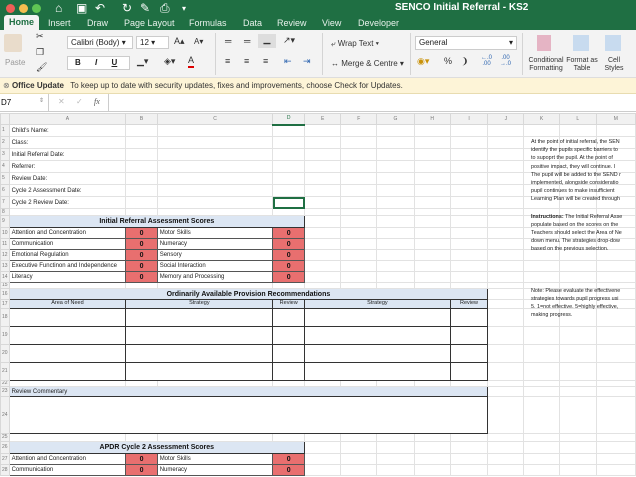  I want to click on cut-icon: ✂, so click(40, 36).